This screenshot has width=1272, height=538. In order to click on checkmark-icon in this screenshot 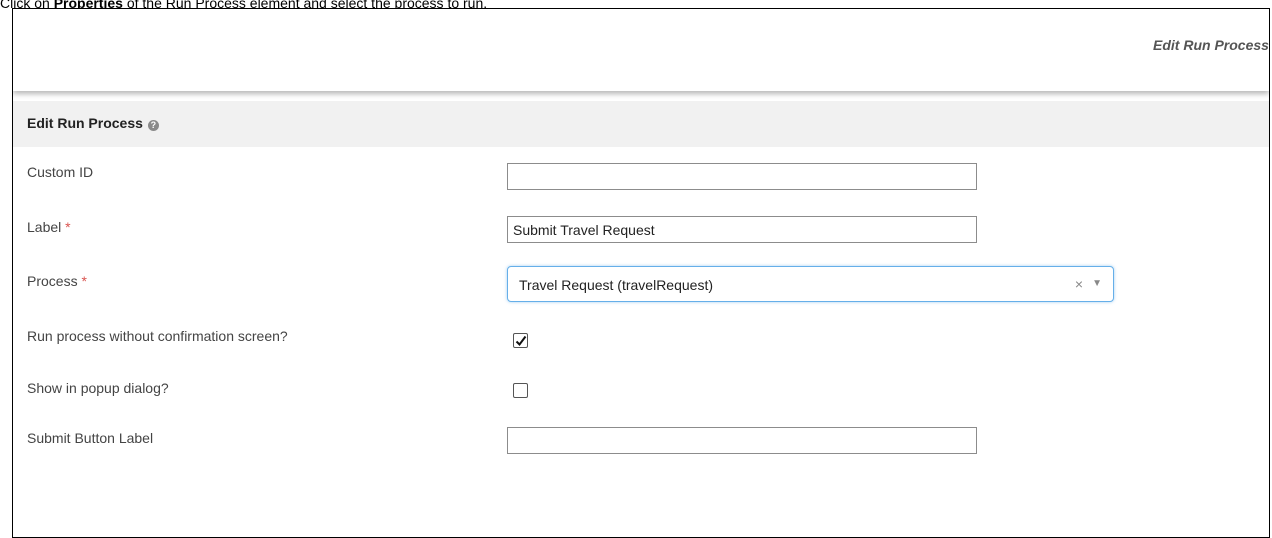, I will do `click(521, 341)`.